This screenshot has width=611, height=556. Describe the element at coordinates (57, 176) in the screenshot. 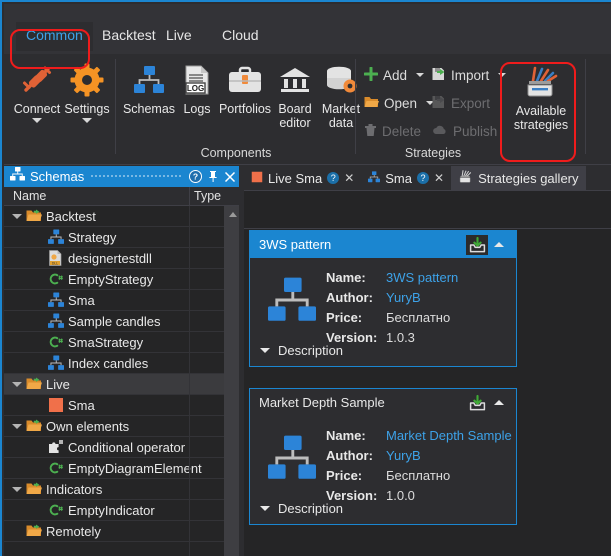

I see `schemas-panel-title: Schemas` at that location.